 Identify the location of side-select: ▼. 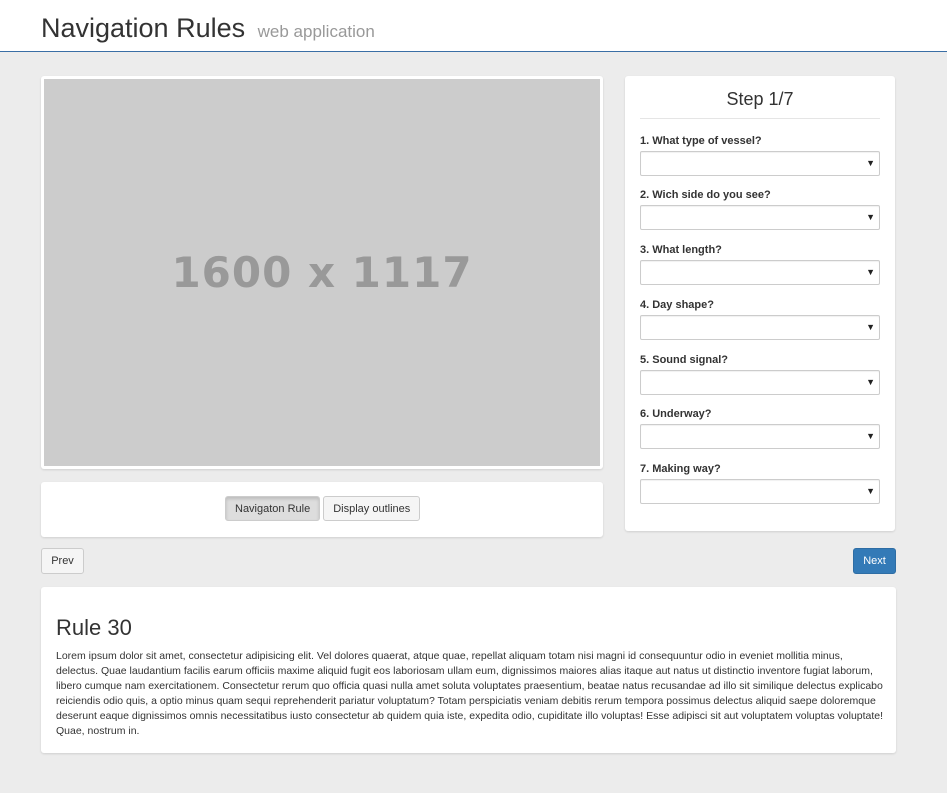
(760, 217).